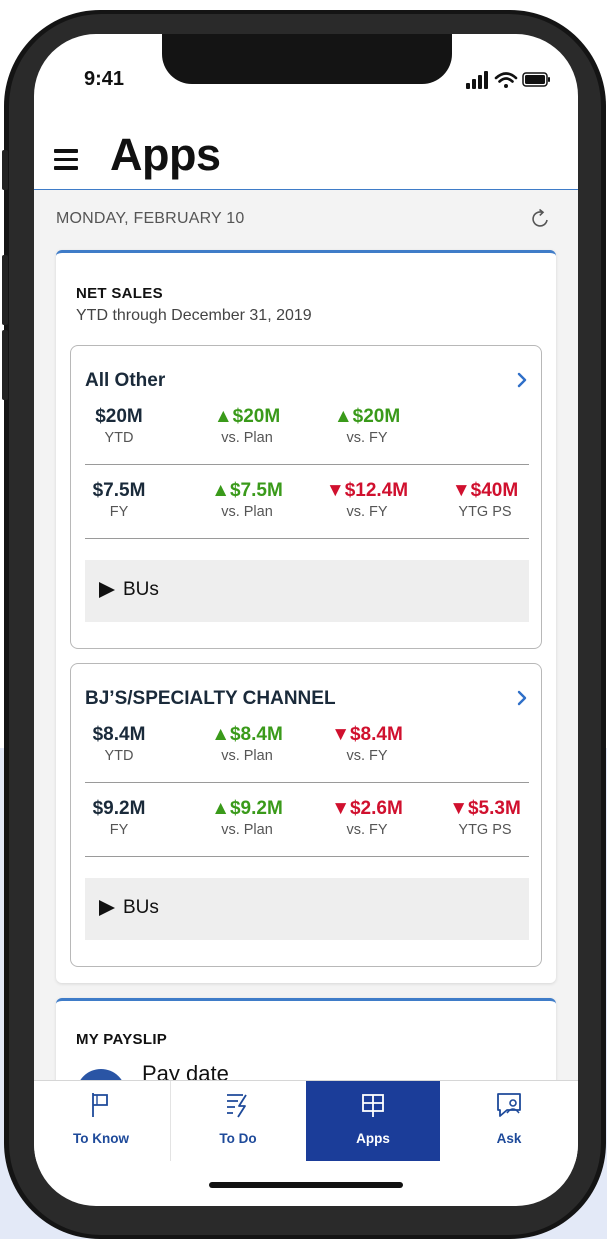 This screenshot has height=1239, width=607. I want to click on metric-value: ▼$8.4M, so click(367, 734).